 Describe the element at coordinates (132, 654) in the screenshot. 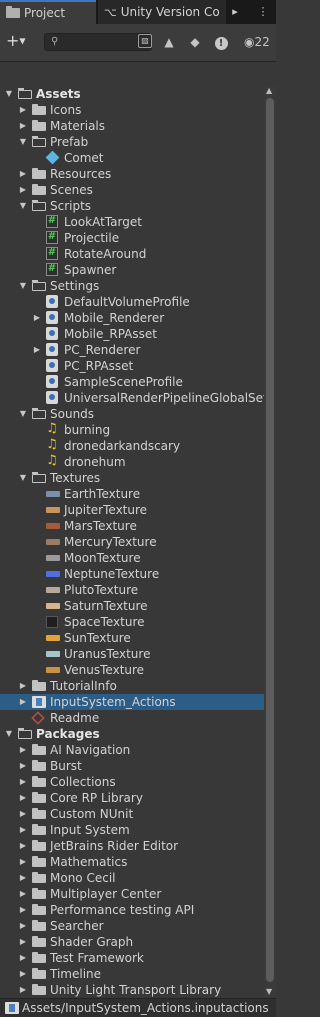

I see `tree-row: UranusTexture` at that location.